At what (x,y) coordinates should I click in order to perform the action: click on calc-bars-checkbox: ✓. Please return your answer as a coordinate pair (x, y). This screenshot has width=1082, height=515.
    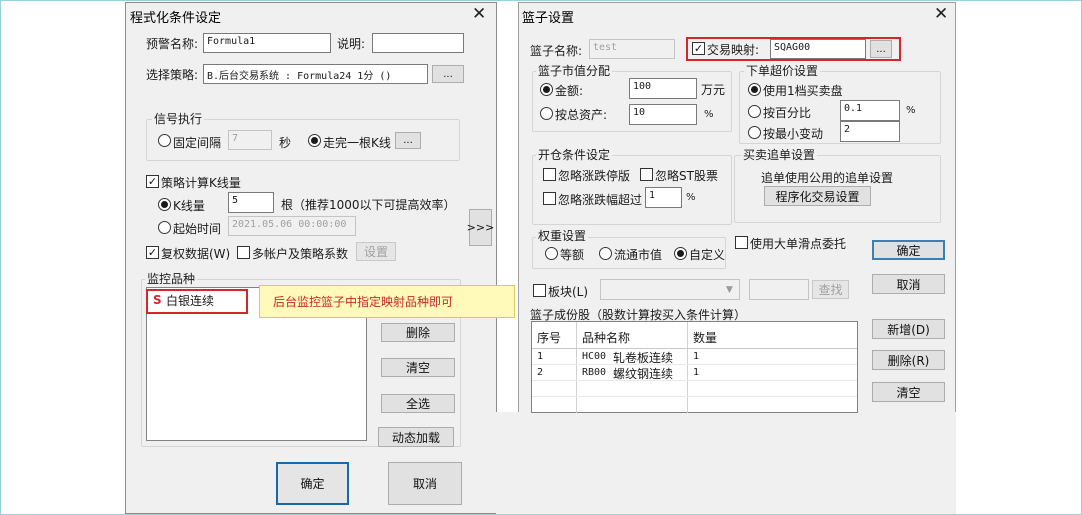
    Looking at the image, I should click on (152, 181).